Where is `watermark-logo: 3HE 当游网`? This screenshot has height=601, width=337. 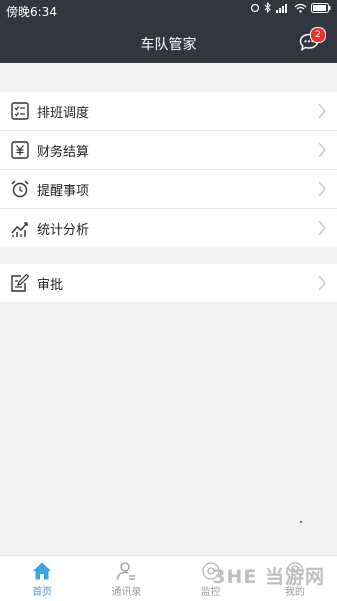
watermark-logo: 3HE 当游网 is located at coordinates (268, 577).